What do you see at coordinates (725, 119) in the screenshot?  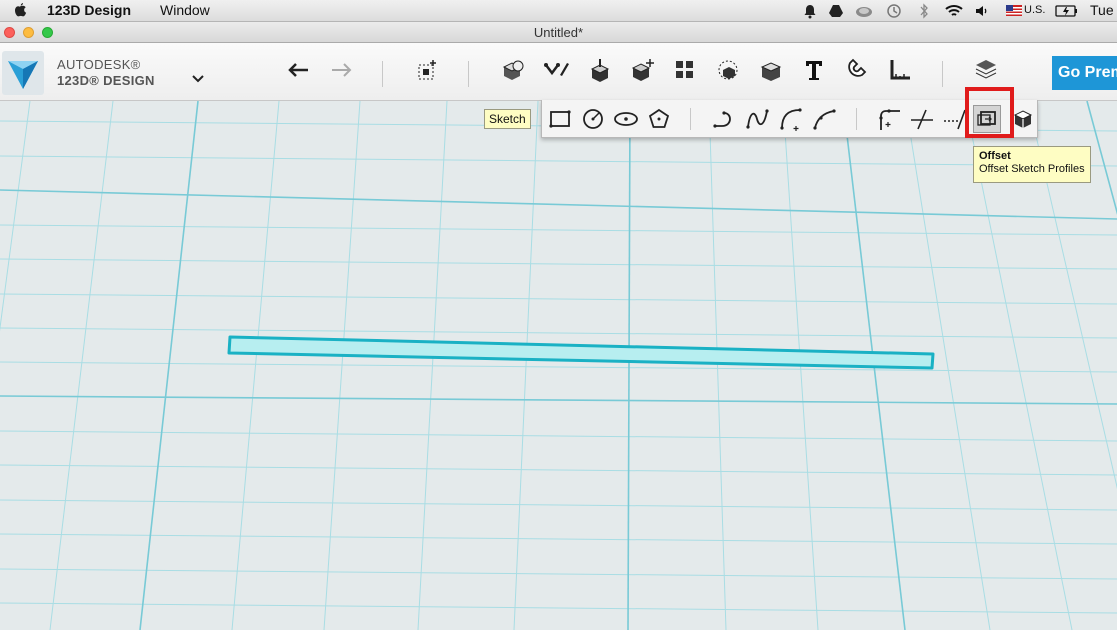 I see `polyline-button` at bounding box center [725, 119].